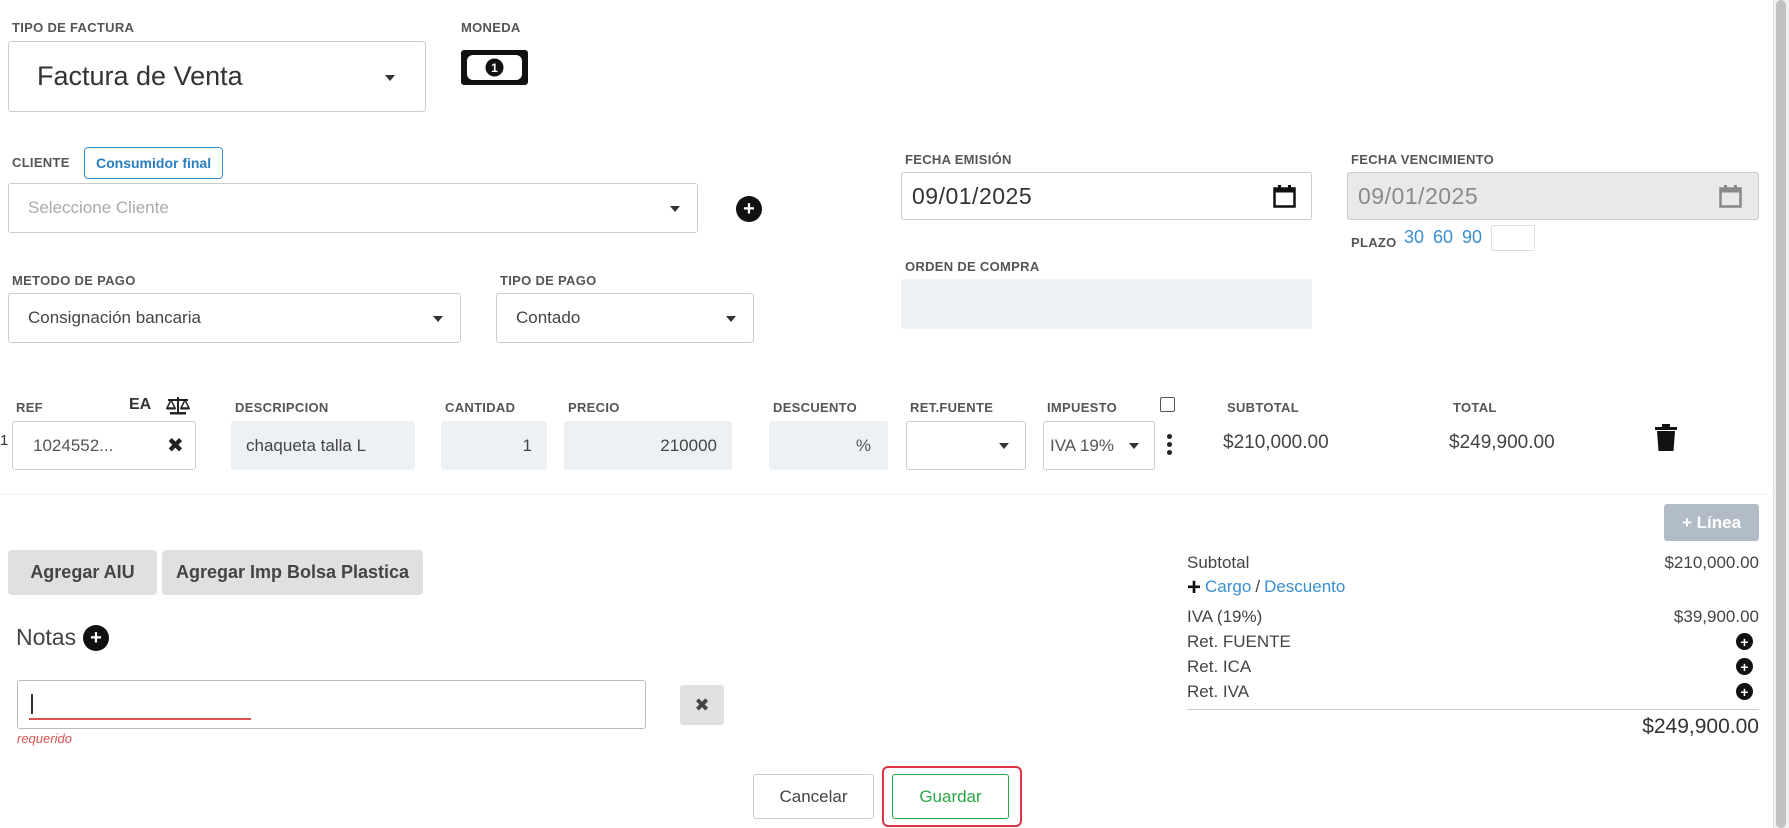 The image size is (1789, 828). Describe the element at coordinates (1106, 196) in the screenshot. I see `issue-date-input: 09/01/2025` at that location.